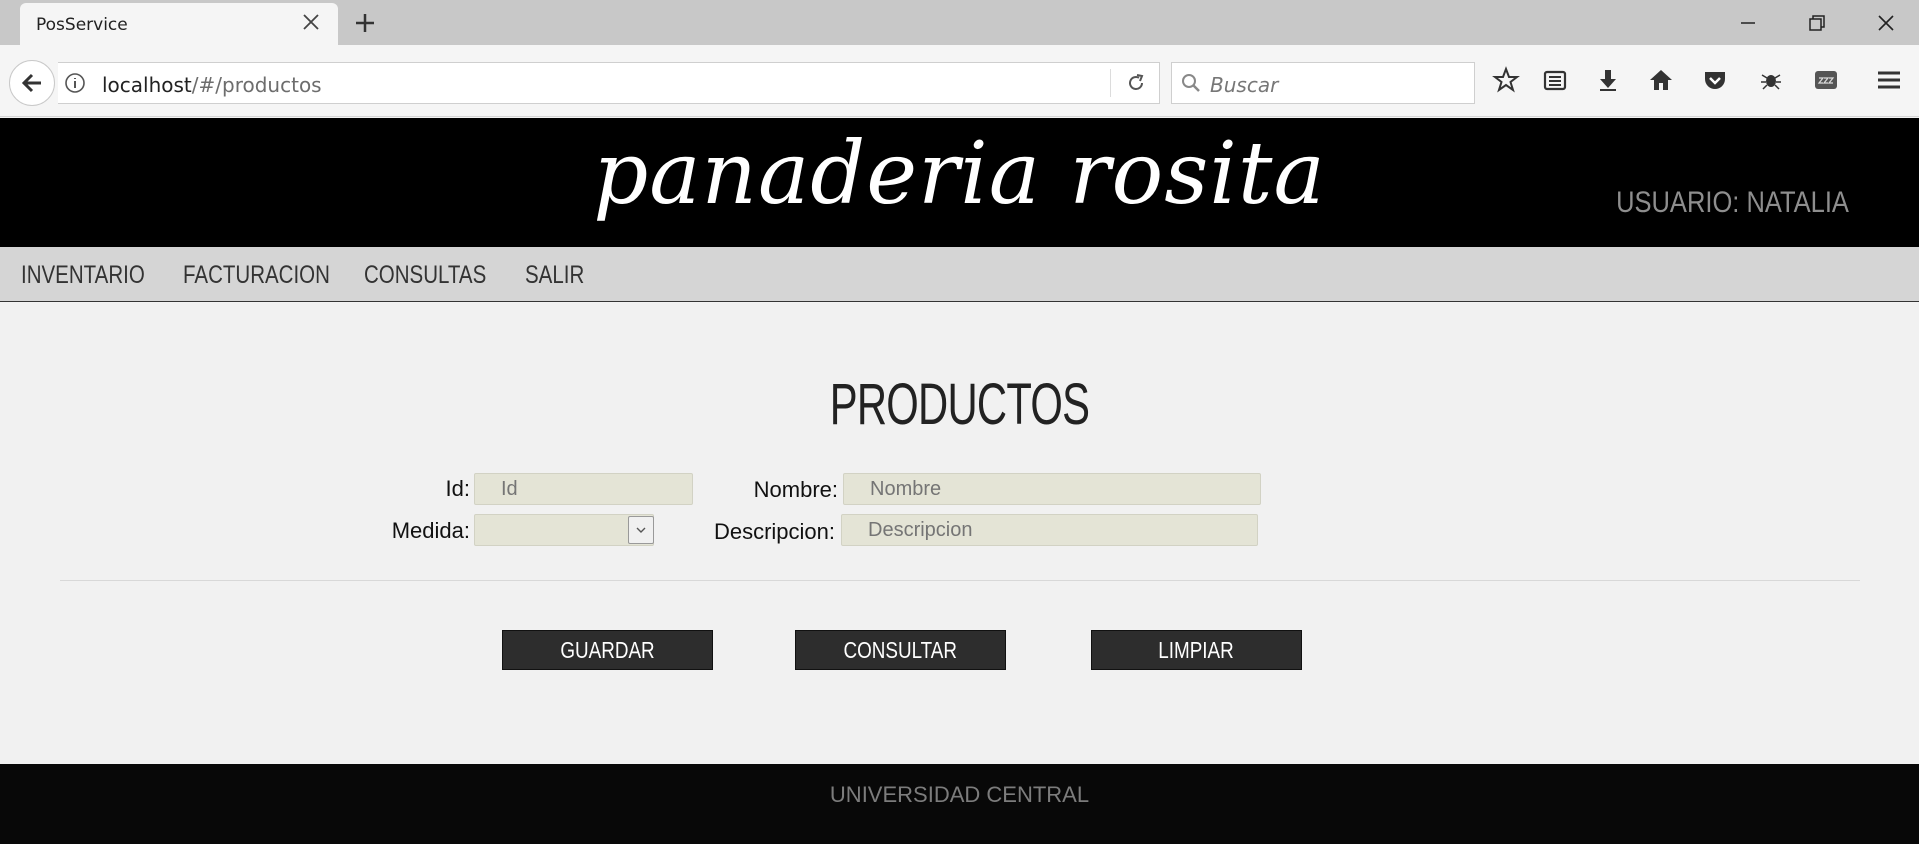 This screenshot has height=844, width=1919. What do you see at coordinates (1052, 489) in the screenshot?
I see `nombre-input` at bounding box center [1052, 489].